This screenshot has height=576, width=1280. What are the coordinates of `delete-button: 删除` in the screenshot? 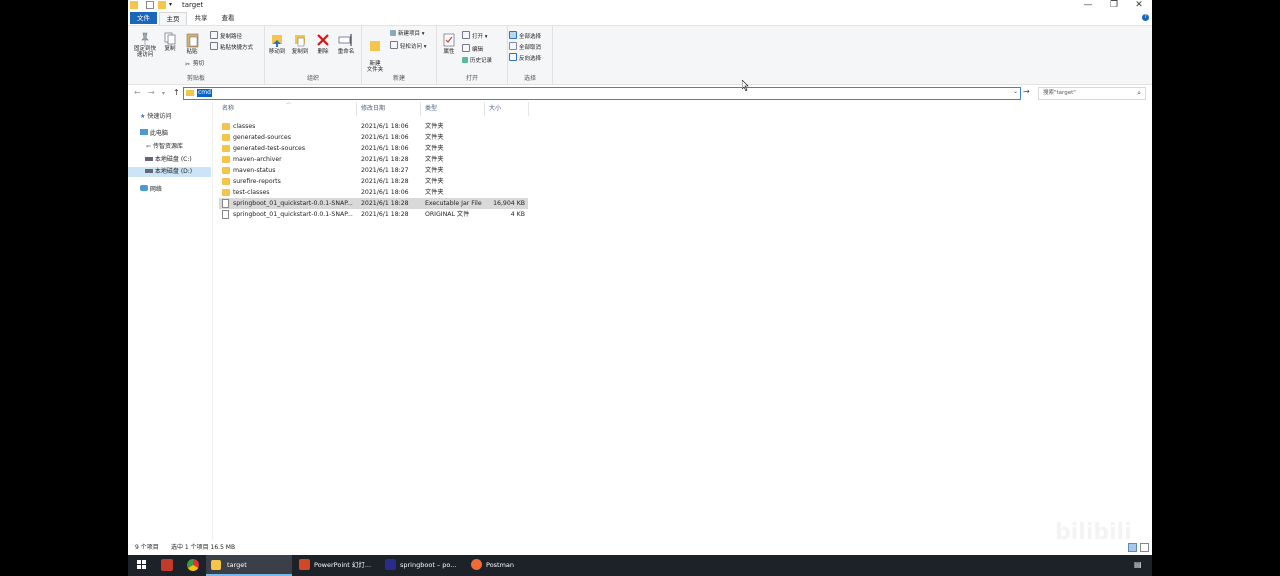 It's located at (323, 43).